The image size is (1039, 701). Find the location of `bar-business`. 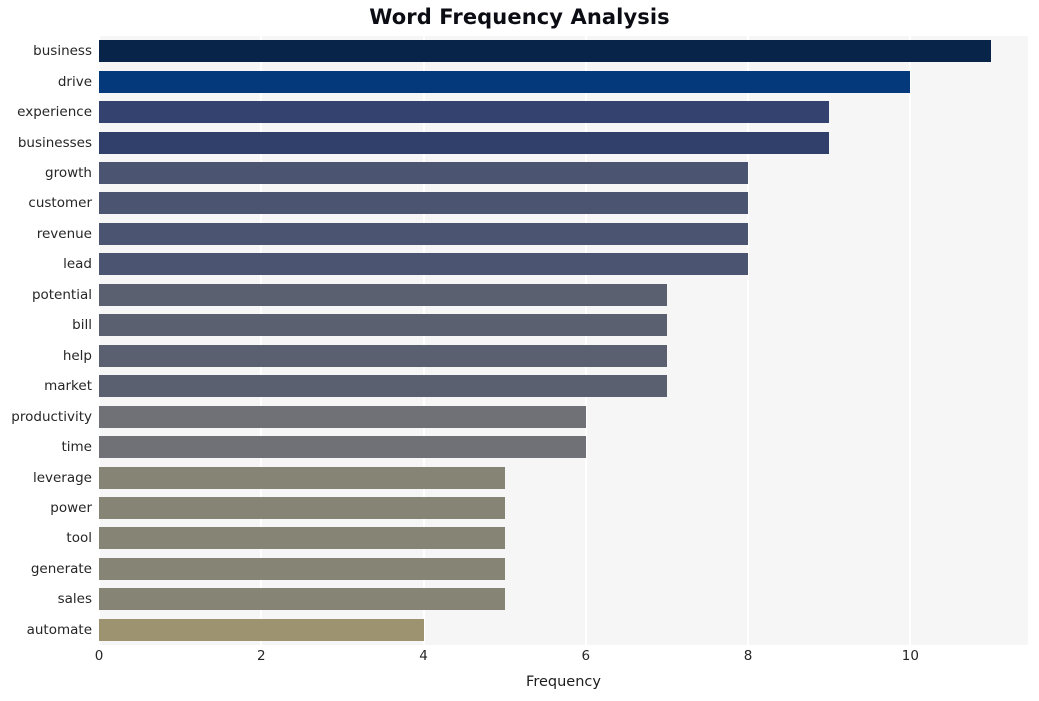

bar-business is located at coordinates (545, 51).